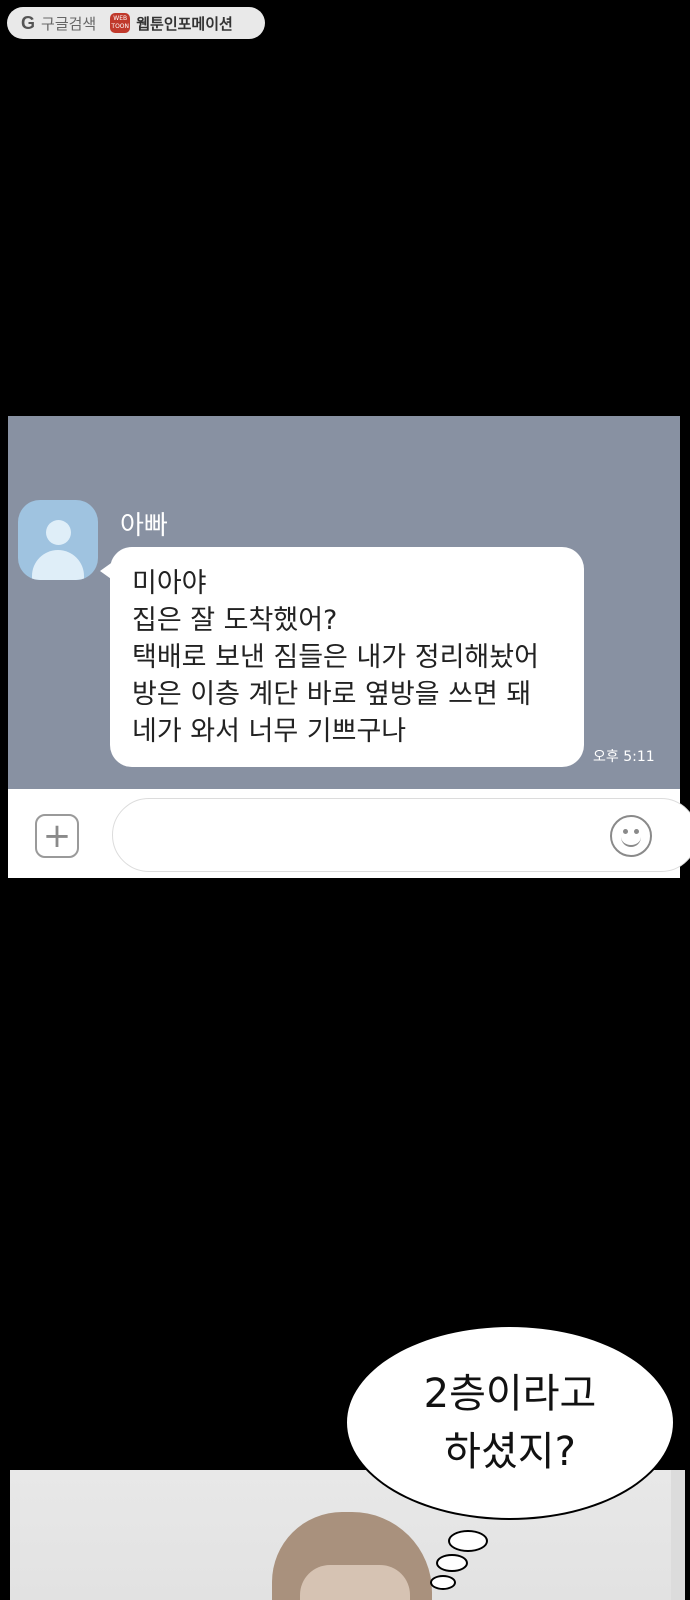 This screenshot has height=1600, width=690. I want to click on emoji-smile-icon, so click(631, 839).